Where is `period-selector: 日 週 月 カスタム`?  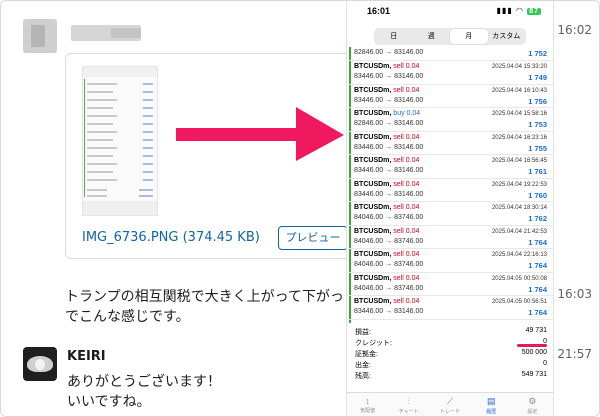 period-selector: 日 週 月 カスタム is located at coordinates (450, 36).